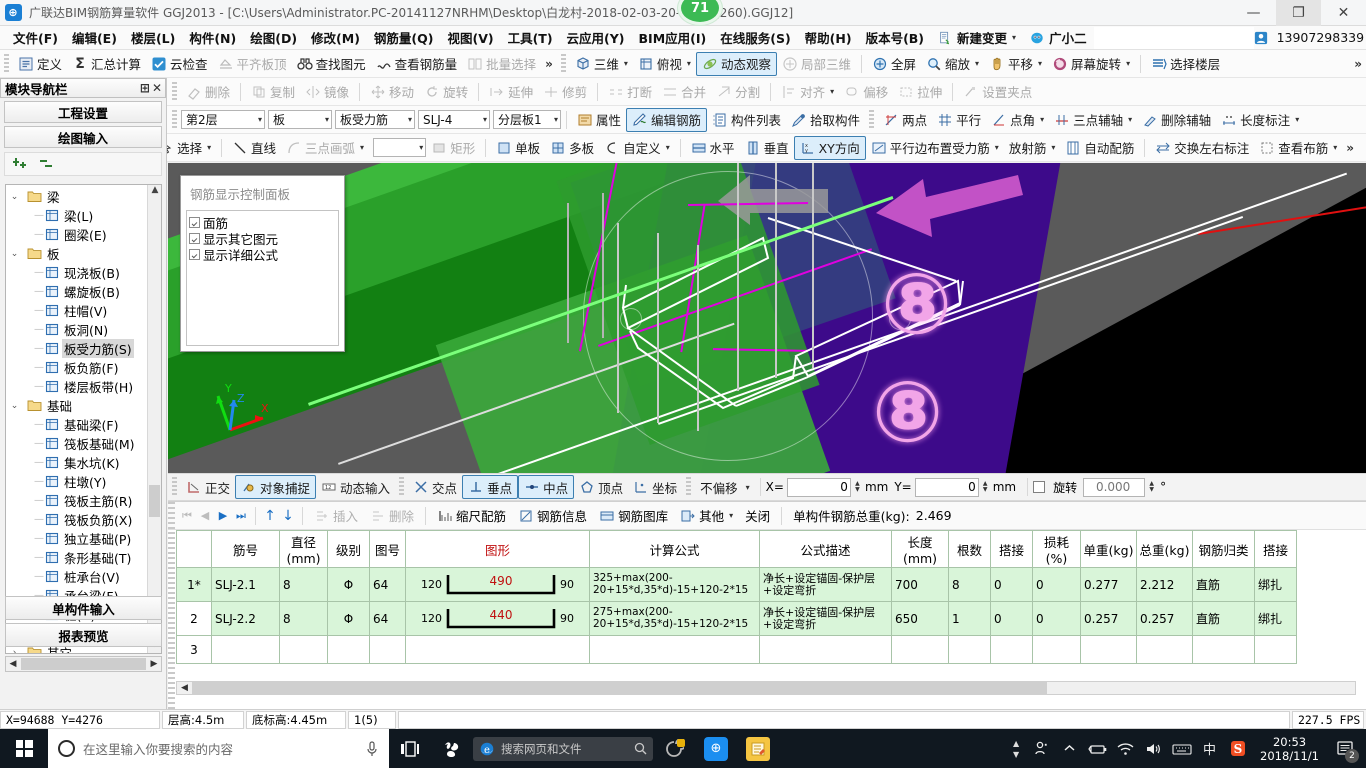  I want to click on snap-coordinate-button: 坐标, so click(655, 487).